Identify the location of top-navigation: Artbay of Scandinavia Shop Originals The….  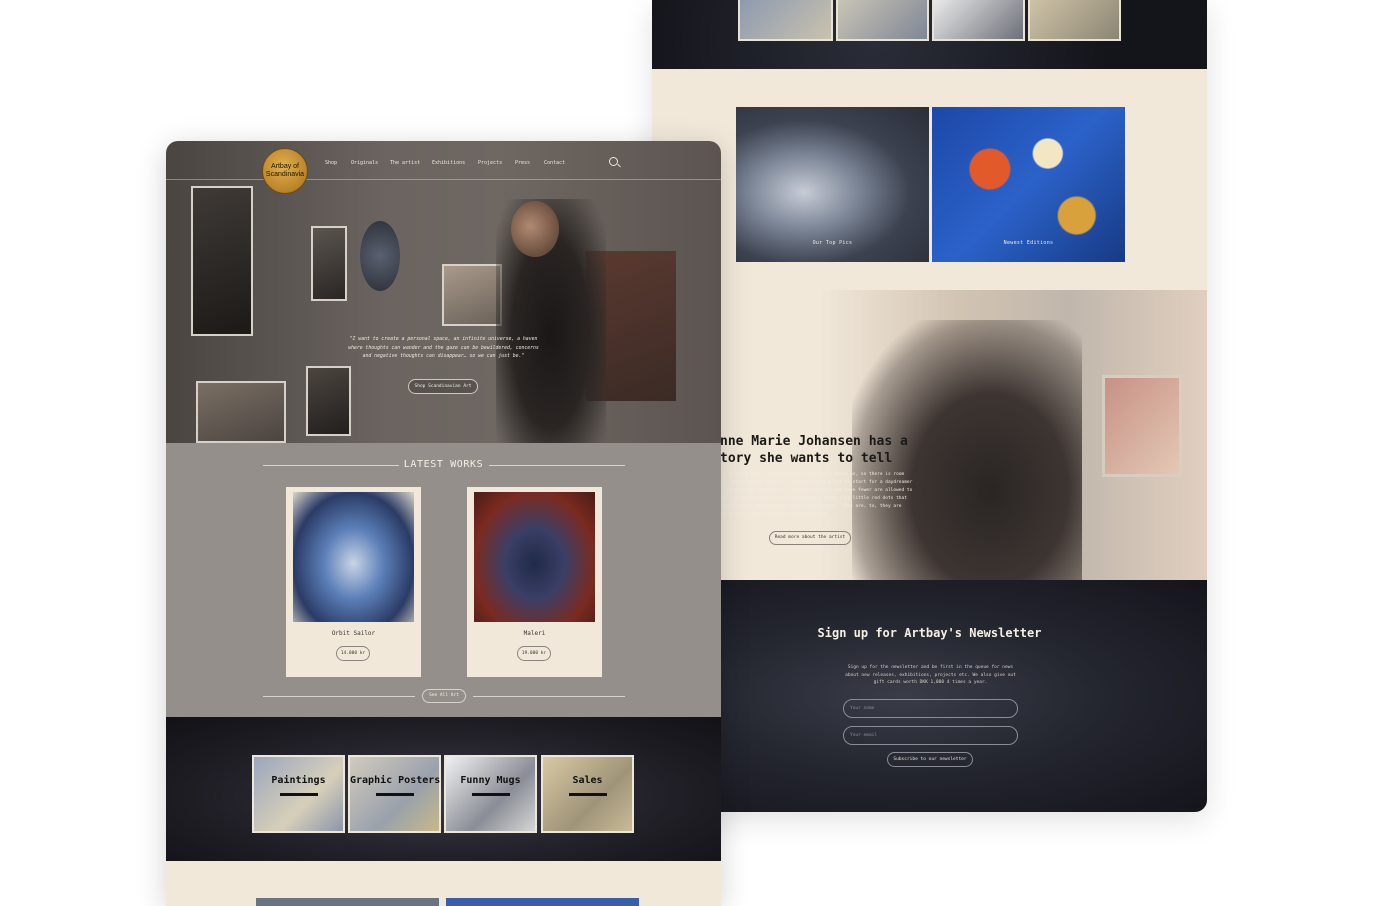
(443, 167).